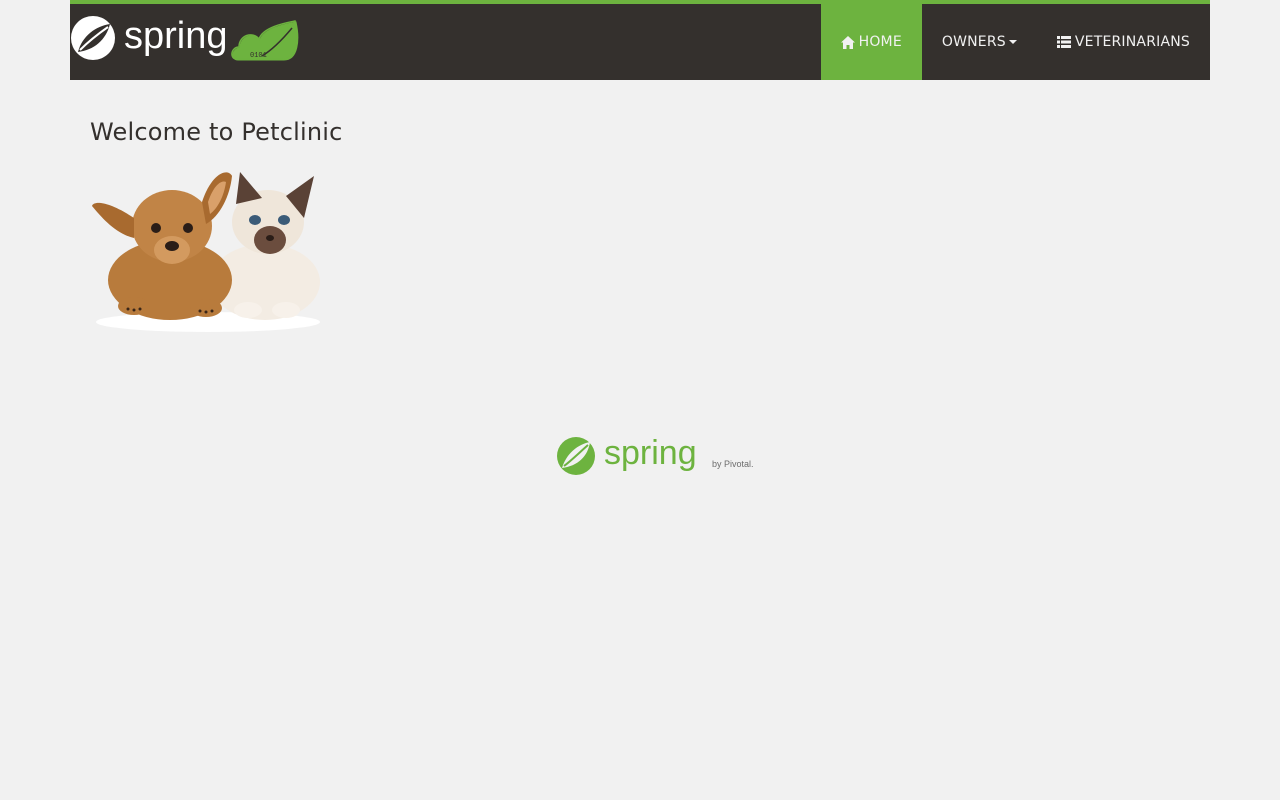 Image resolution: width=1280 pixels, height=800 pixels. What do you see at coordinates (650, 453) in the screenshot?
I see `footer-logo-text: spring` at bounding box center [650, 453].